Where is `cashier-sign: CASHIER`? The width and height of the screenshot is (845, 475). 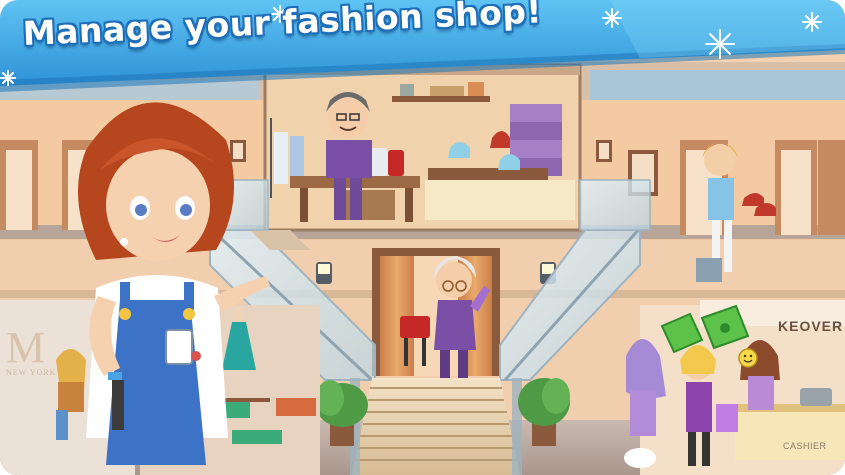 cashier-sign: CASHIER is located at coordinates (805, 446).